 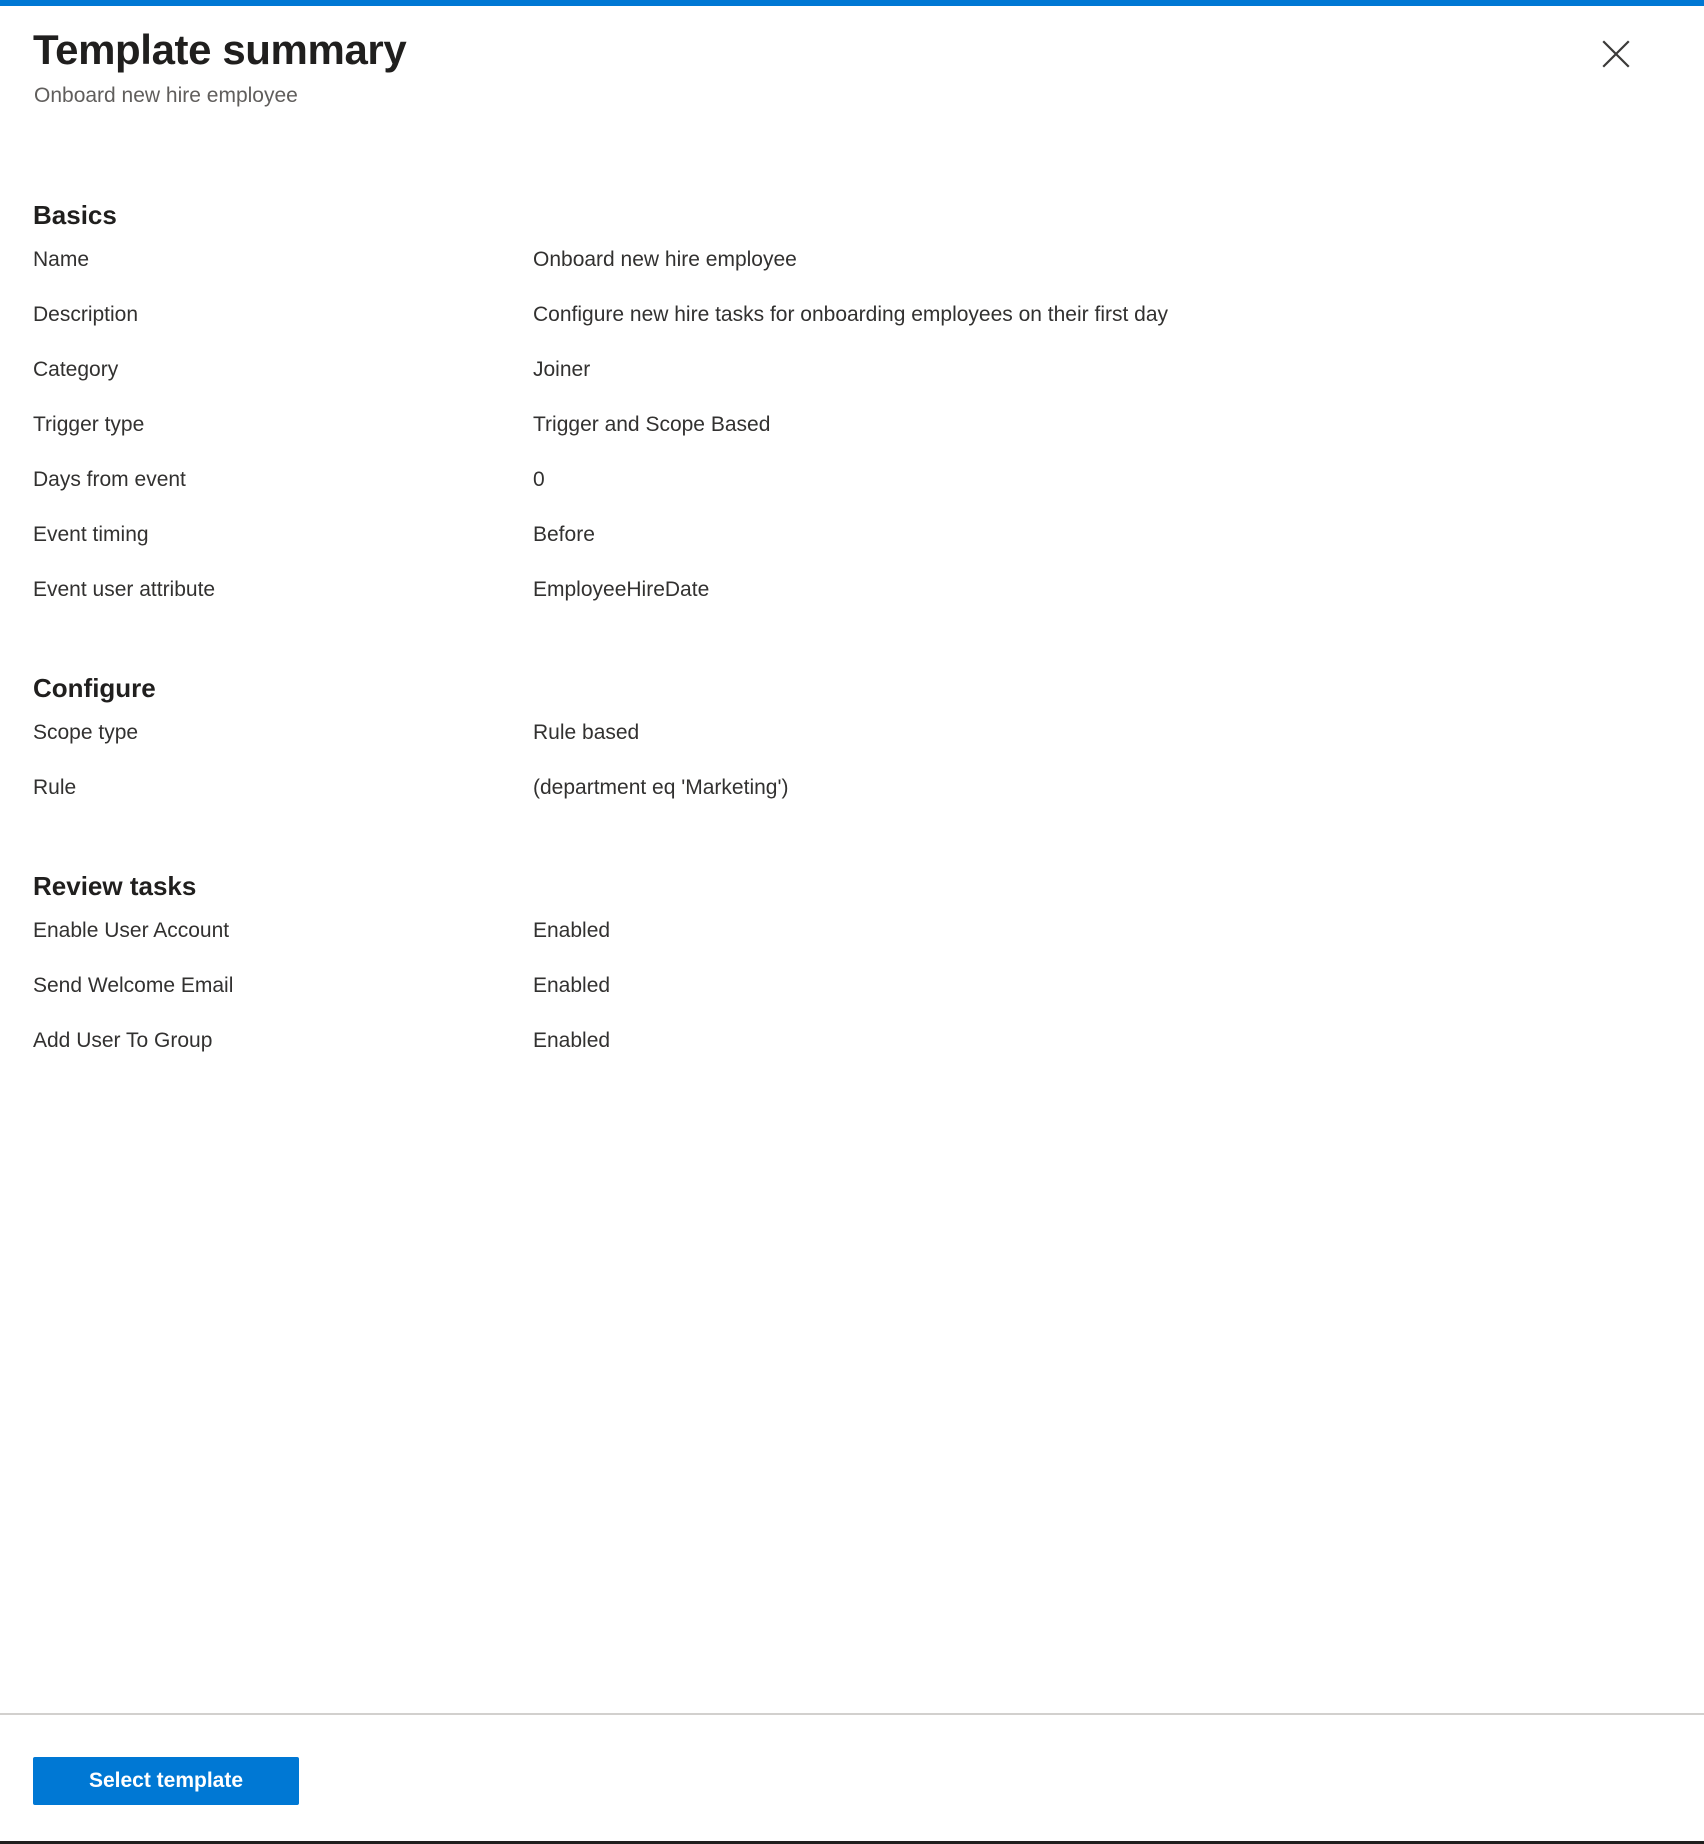 What do you see at coordinates (851, 601) in the screenshot?
I see `detail-row-event-user-attribute: Event user attribute EmployeeHireDate` at bounding box center [851, 601].